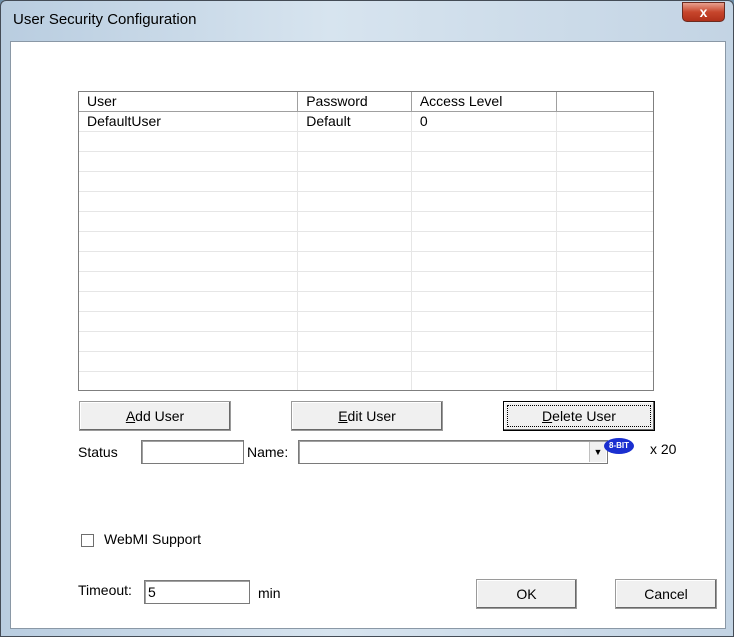 The image size is (734, 637). I want to click on focus-rectangle, so click(579, 416).